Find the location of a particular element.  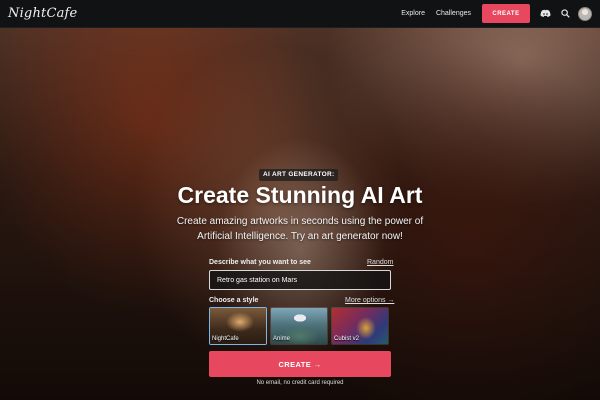

nav-actions: Explore Challenges CREATE is located at coordinates (496, 13).